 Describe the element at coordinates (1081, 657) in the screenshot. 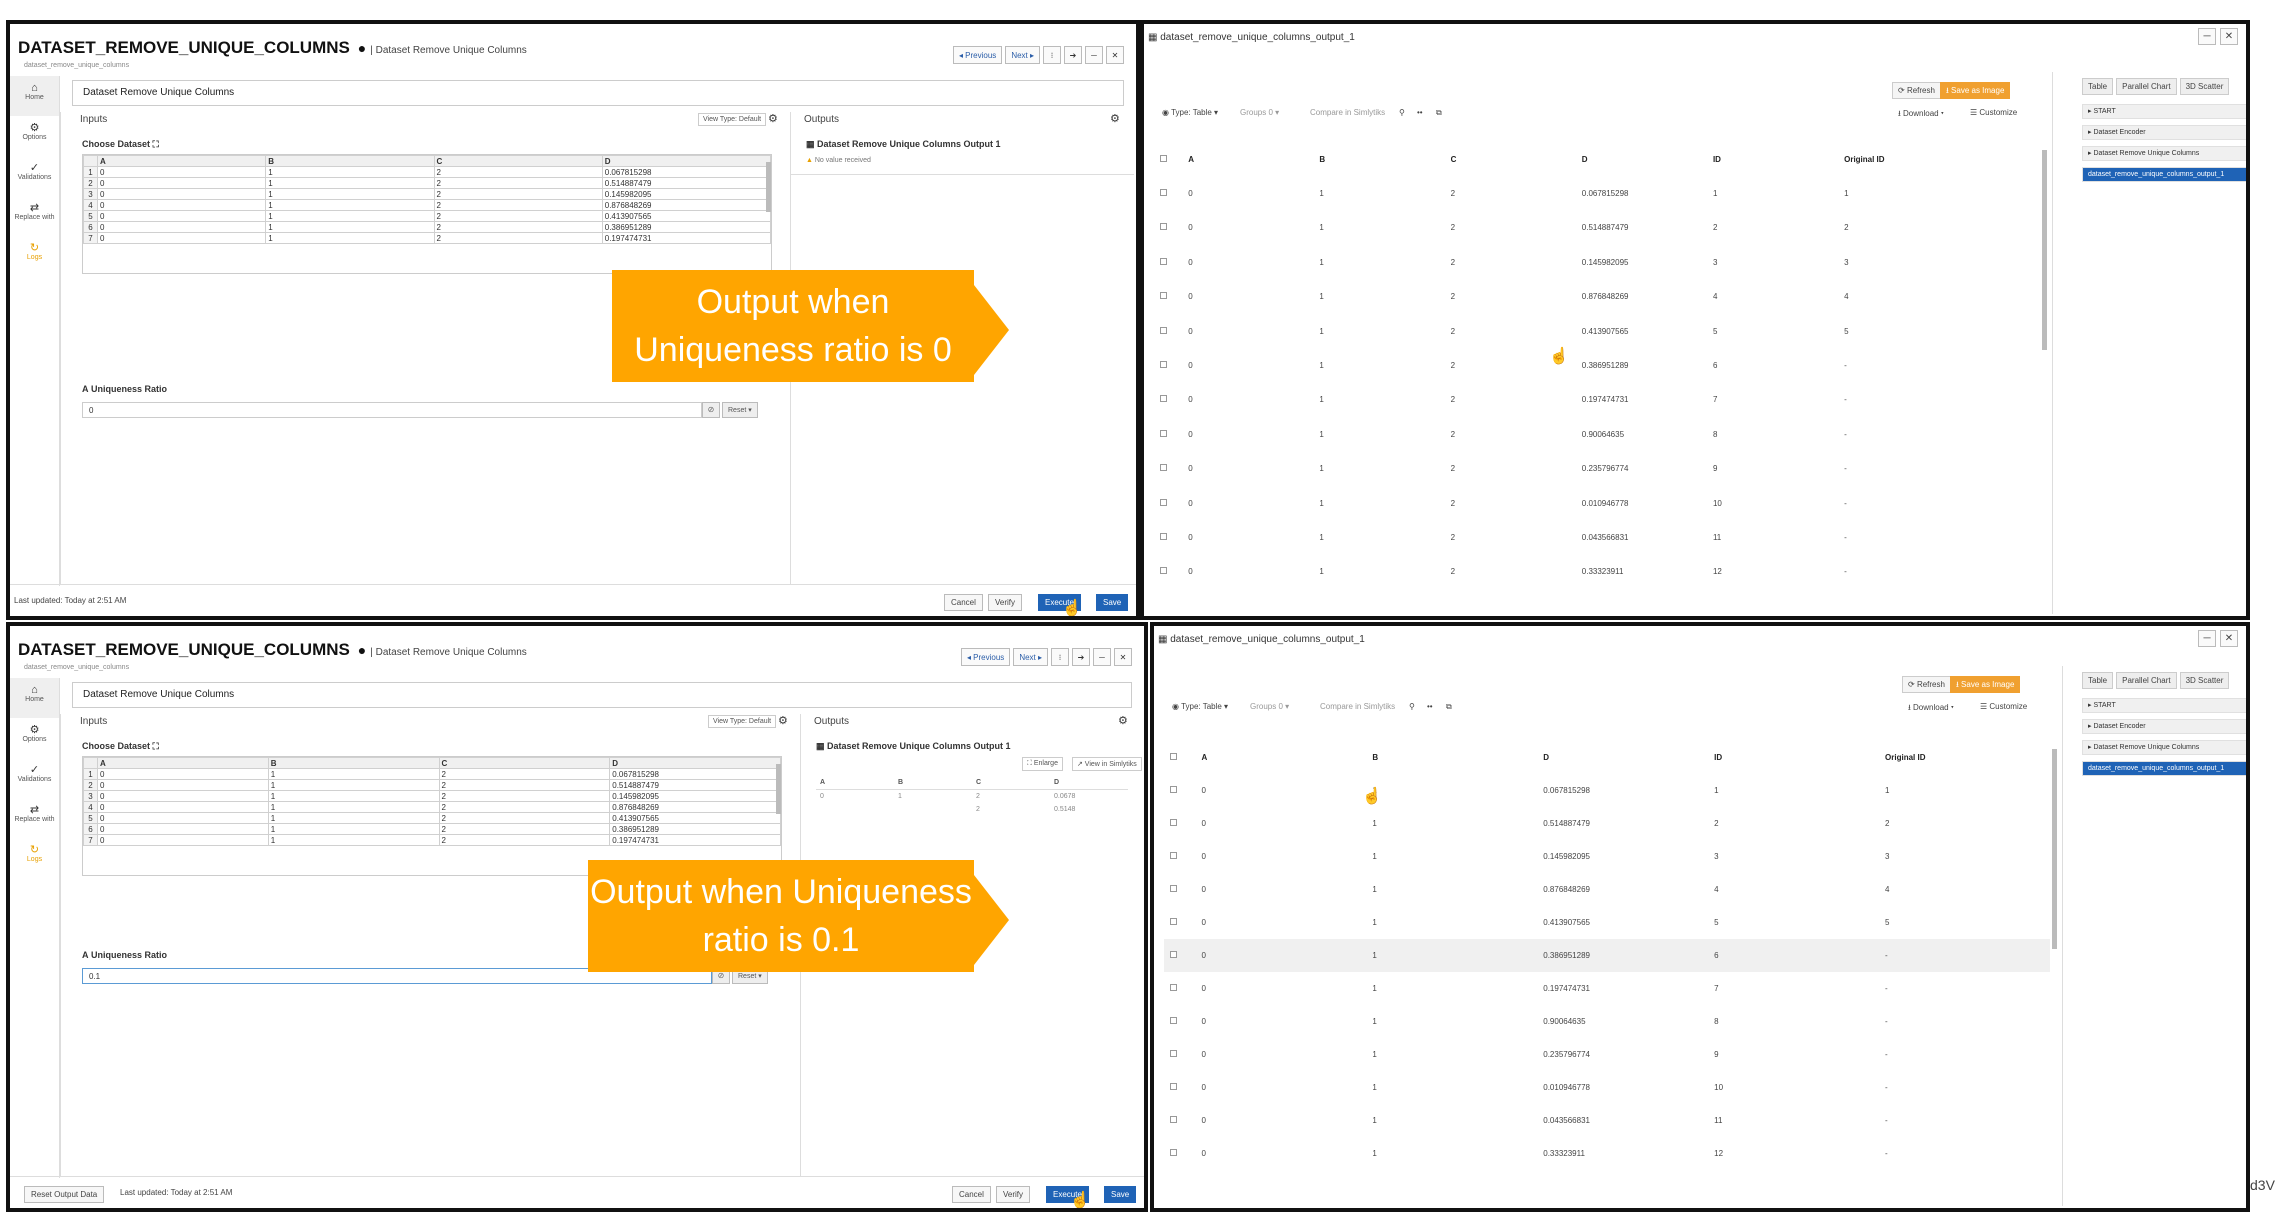

I see `open-arrow-icon: ➔` at that location.